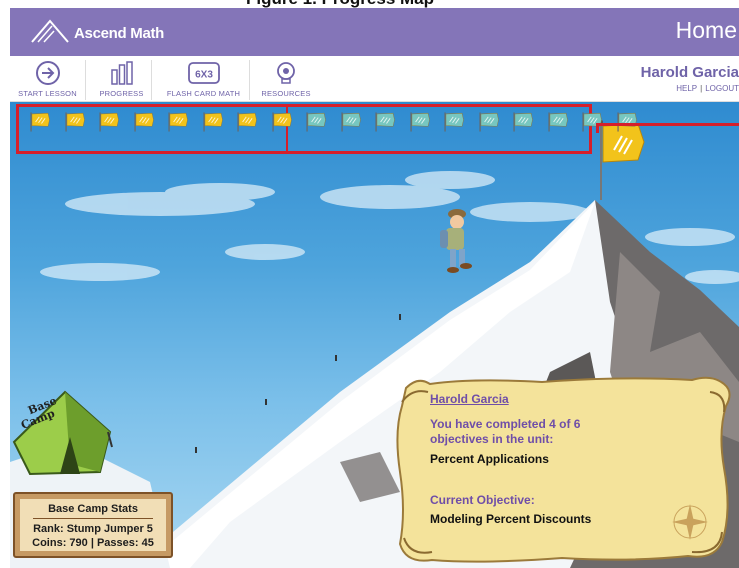  I want to click on mountain-logo-icon, so click(50, 31).